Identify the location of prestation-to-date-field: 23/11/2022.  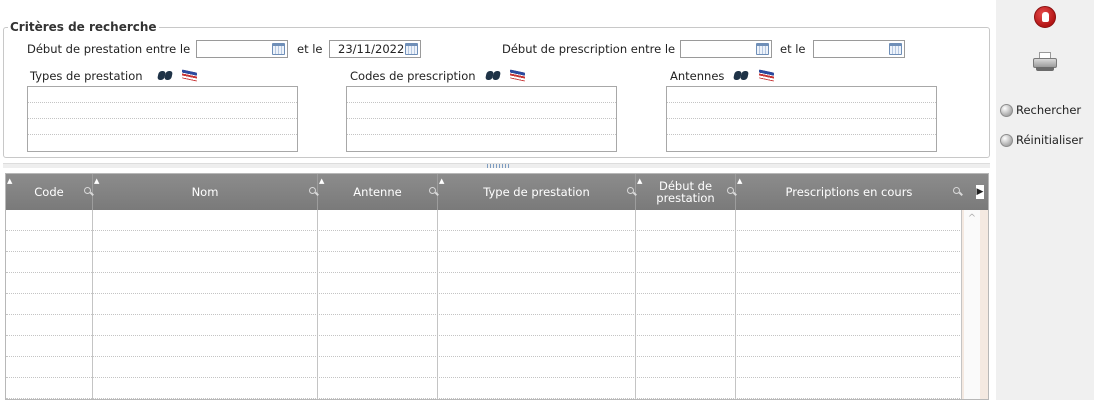
(375, 49).